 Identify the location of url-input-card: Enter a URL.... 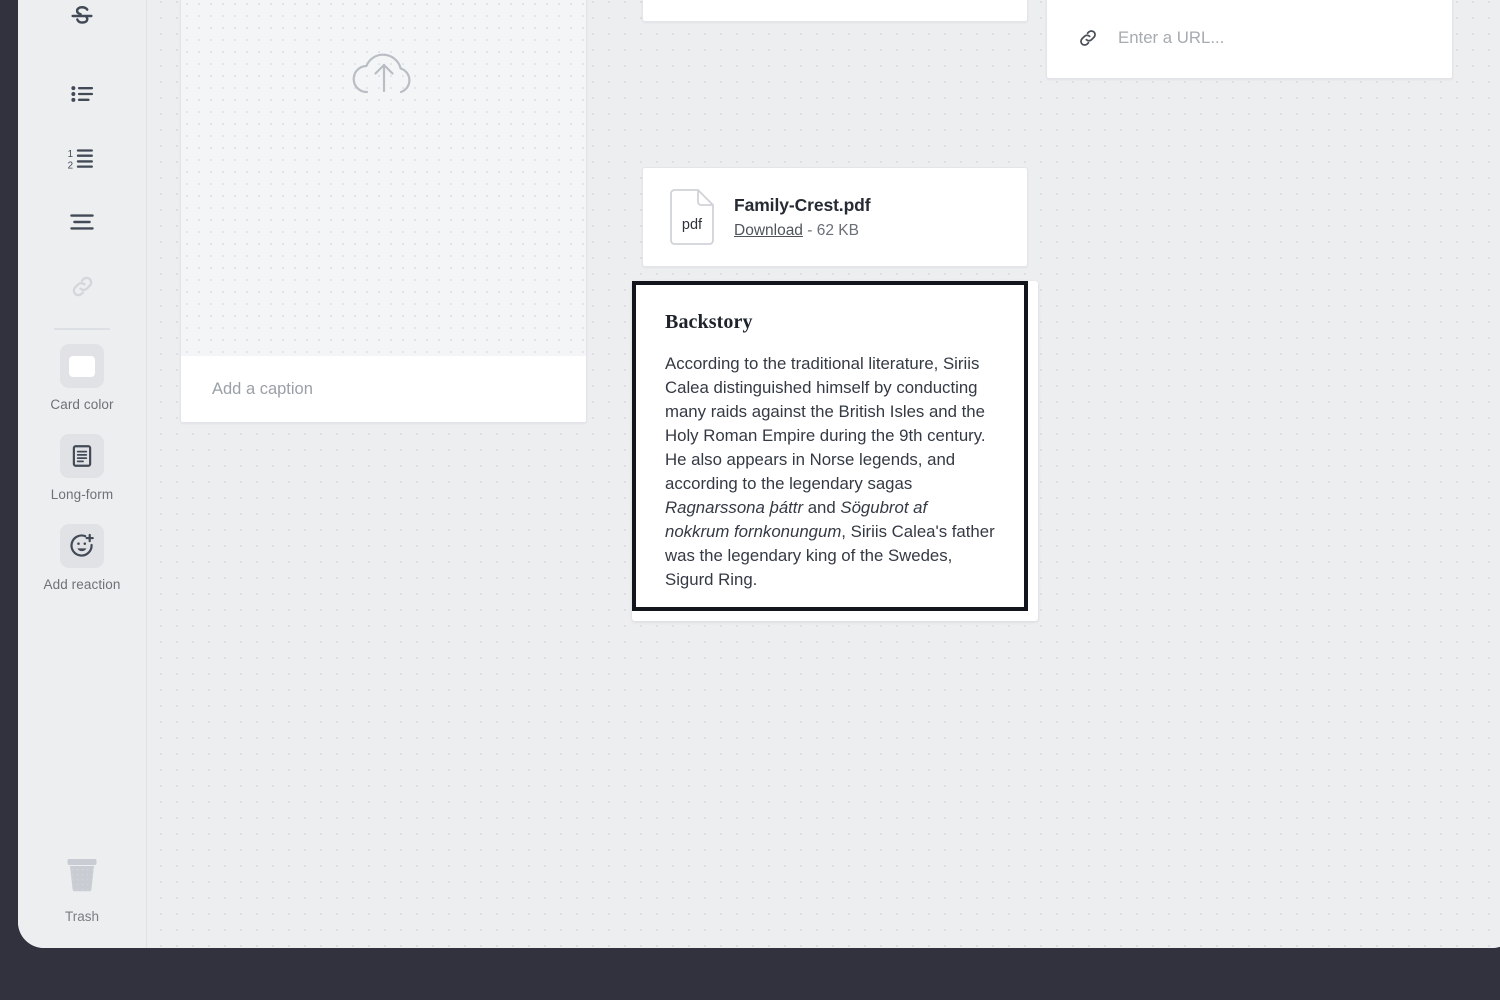
(1249, 39).